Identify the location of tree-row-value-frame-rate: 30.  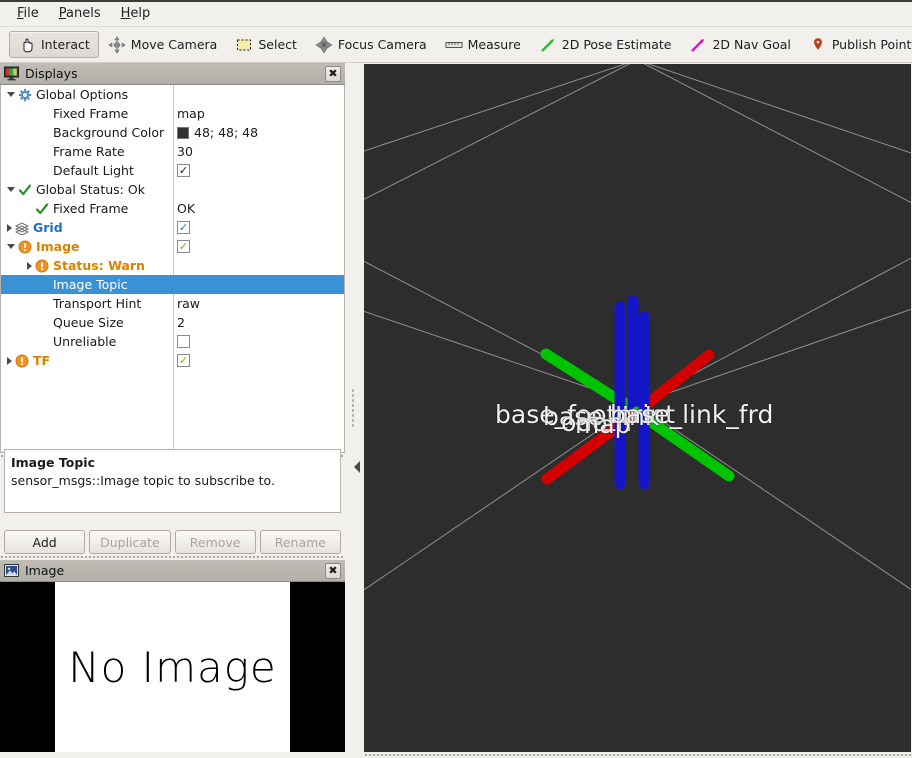
(185, 151).